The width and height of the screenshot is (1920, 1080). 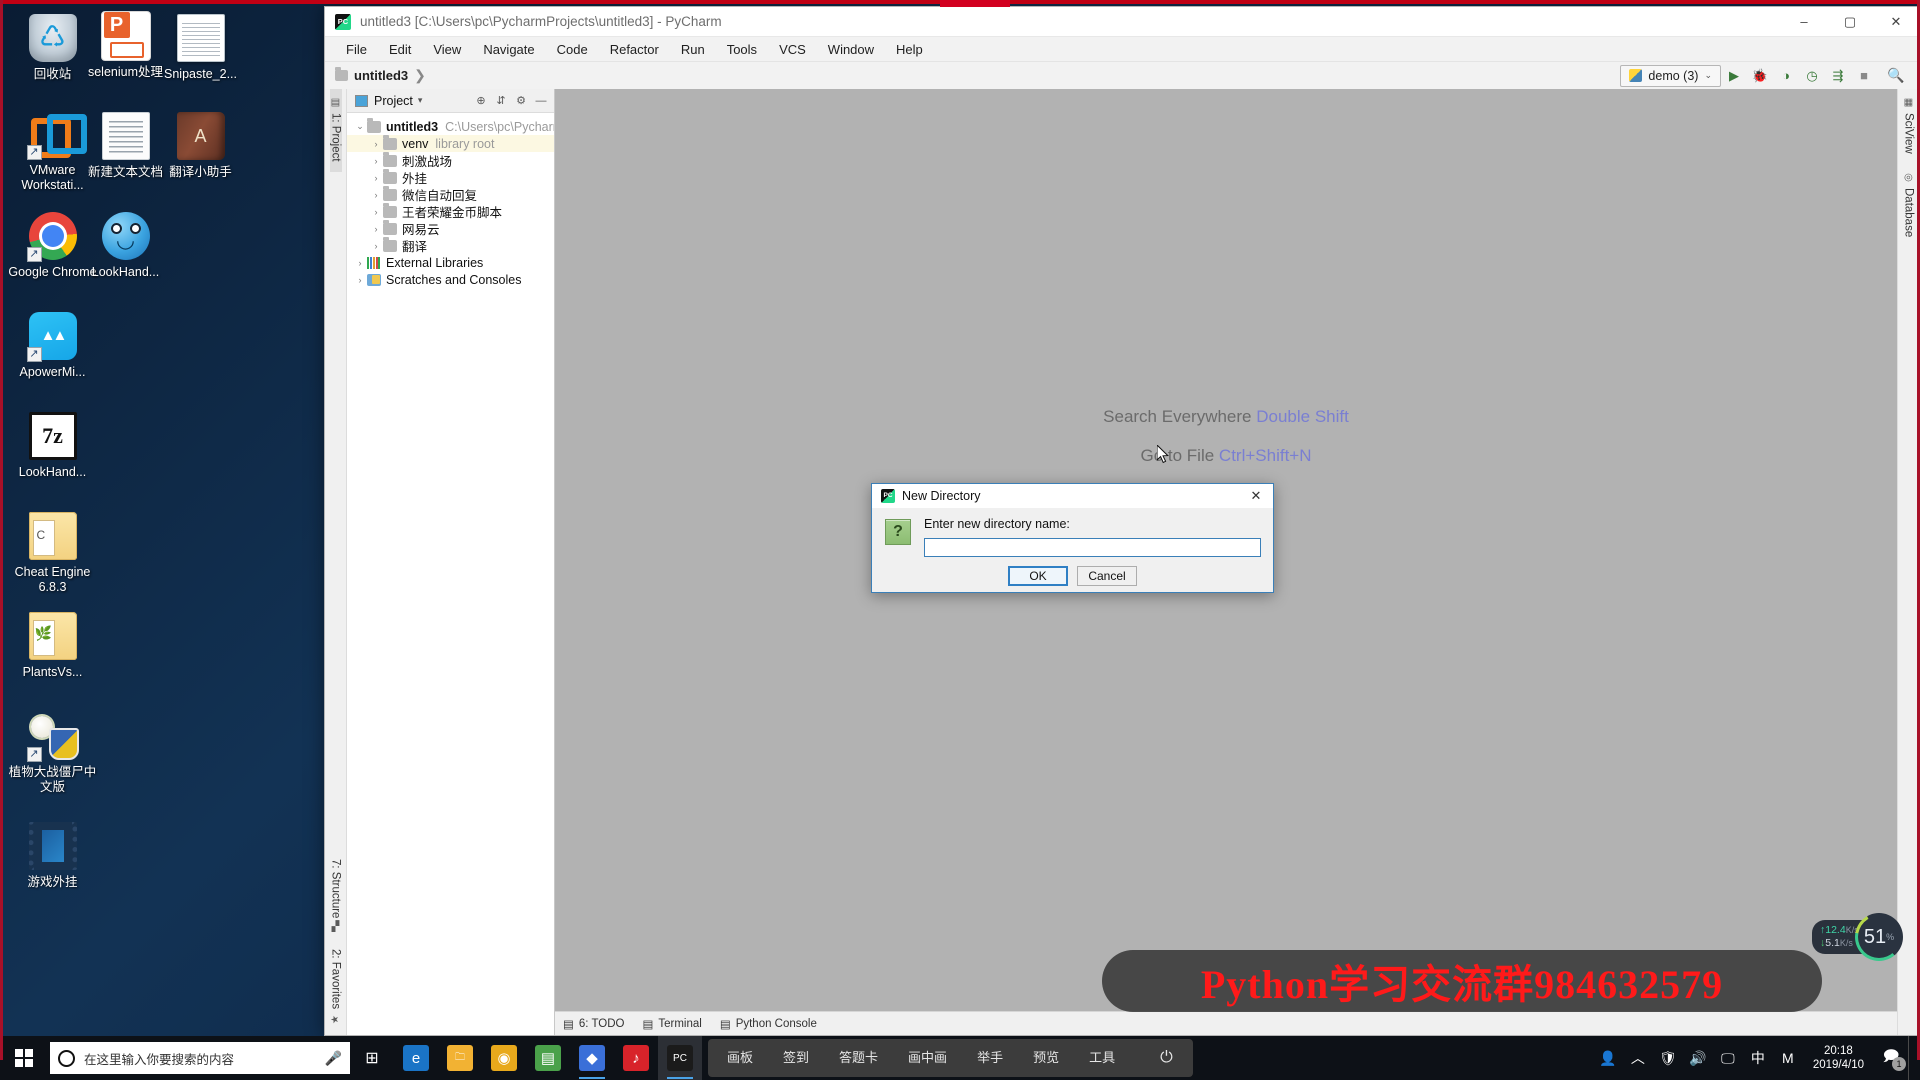 What do you see at coordinates (1668, 1058) in the screenshot?
I see `security-shield-icon: 🛡` at bounding box center [1668, 1058].